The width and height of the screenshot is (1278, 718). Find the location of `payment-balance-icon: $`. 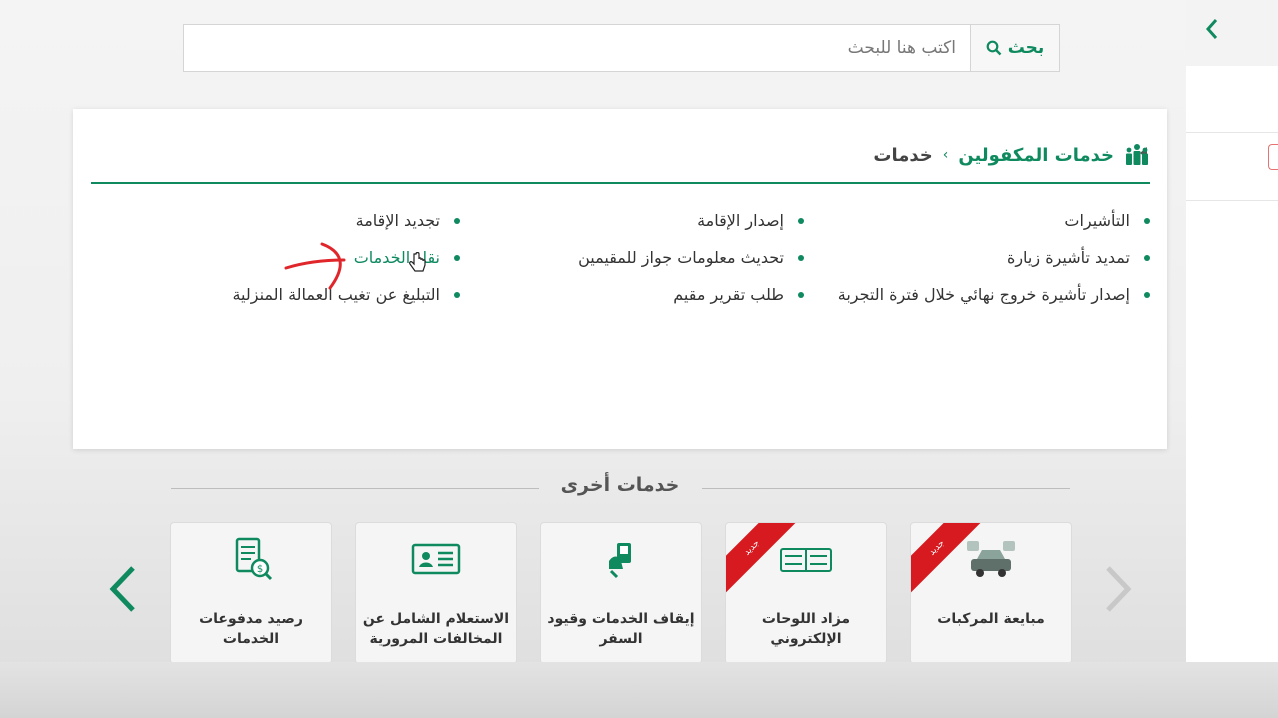

payment-balance-icon: $ is located at coordinates (254, 559).